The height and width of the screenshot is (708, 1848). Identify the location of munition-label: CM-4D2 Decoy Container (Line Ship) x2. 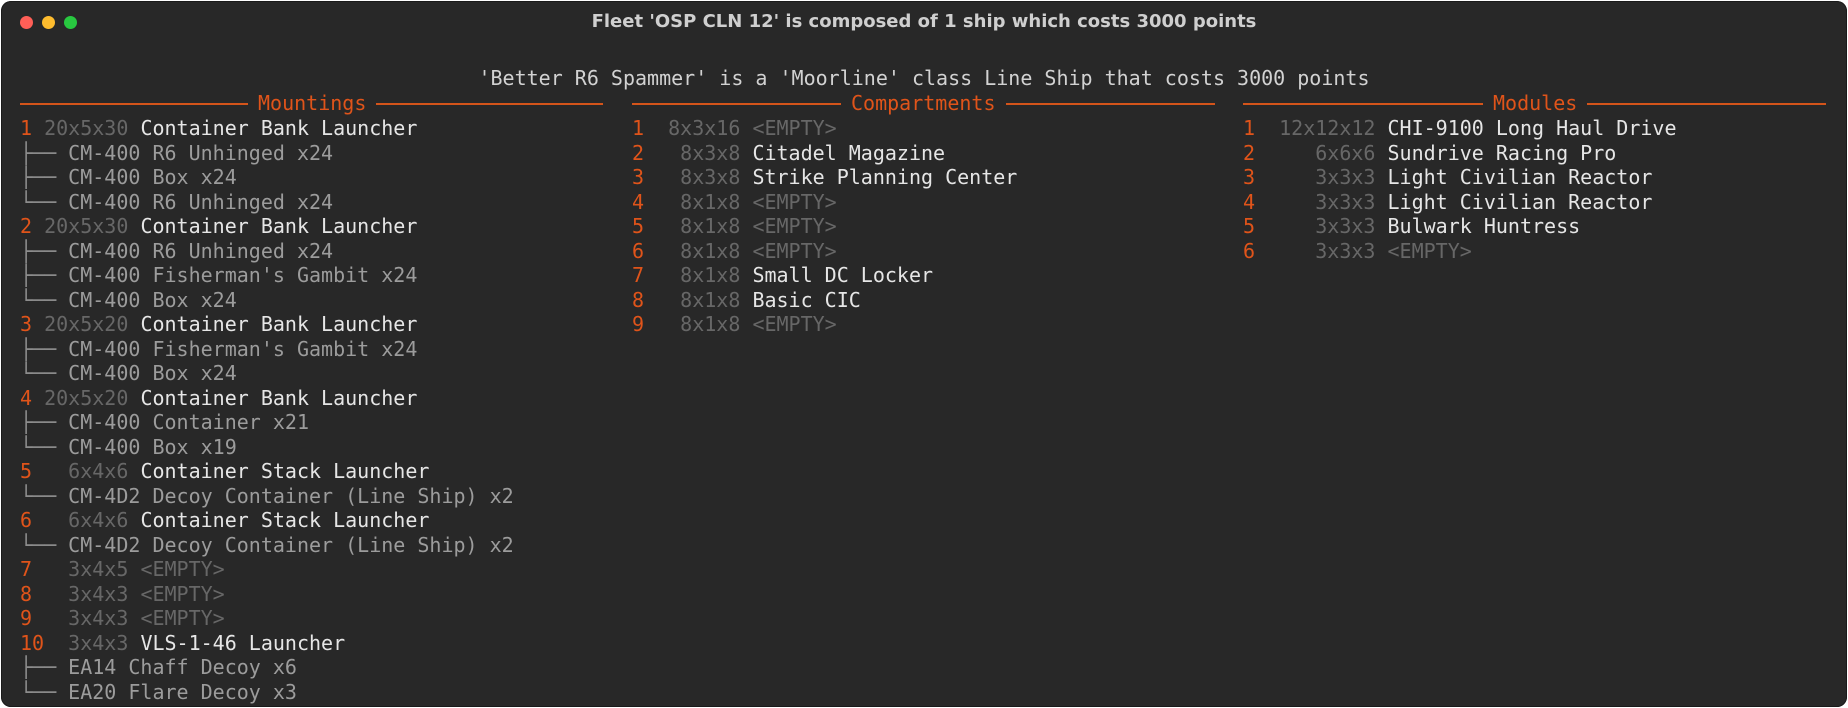
(291, 495).